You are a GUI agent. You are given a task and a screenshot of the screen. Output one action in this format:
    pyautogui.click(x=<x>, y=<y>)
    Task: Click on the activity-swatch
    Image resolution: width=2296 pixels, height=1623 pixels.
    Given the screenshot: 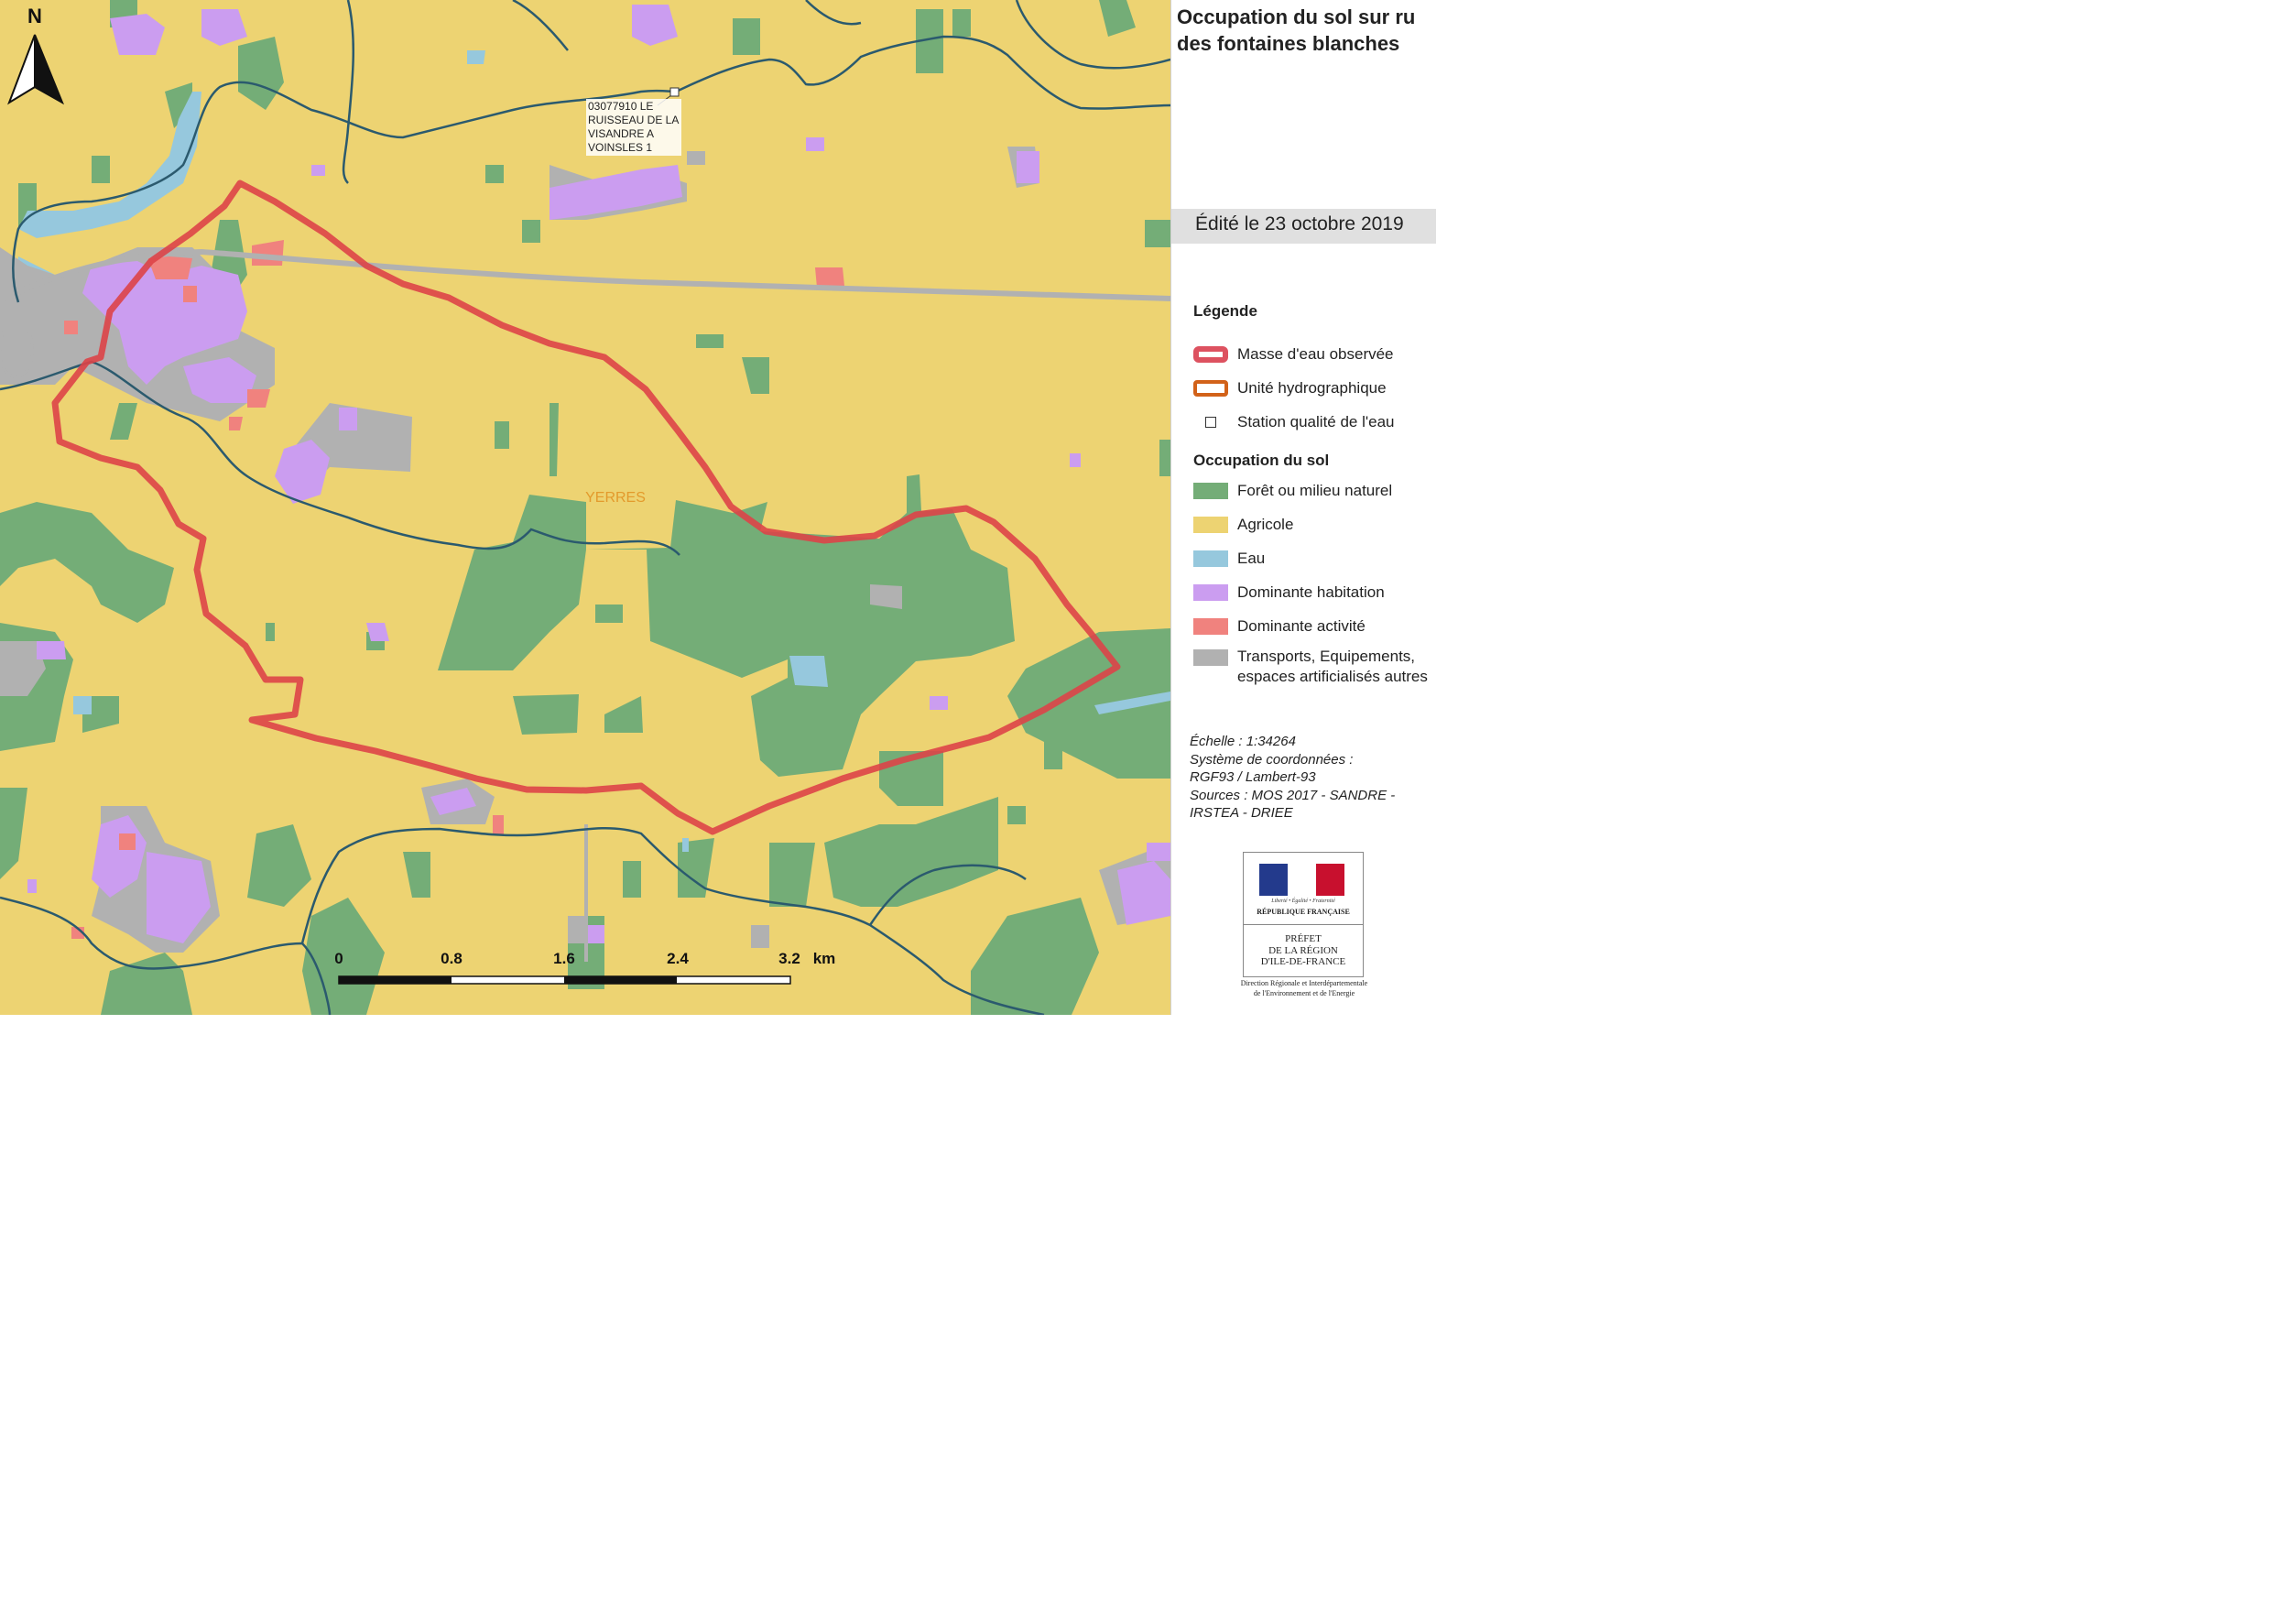 What is the action you would take?
    pyautogui.click(x=1210, y=626)
    